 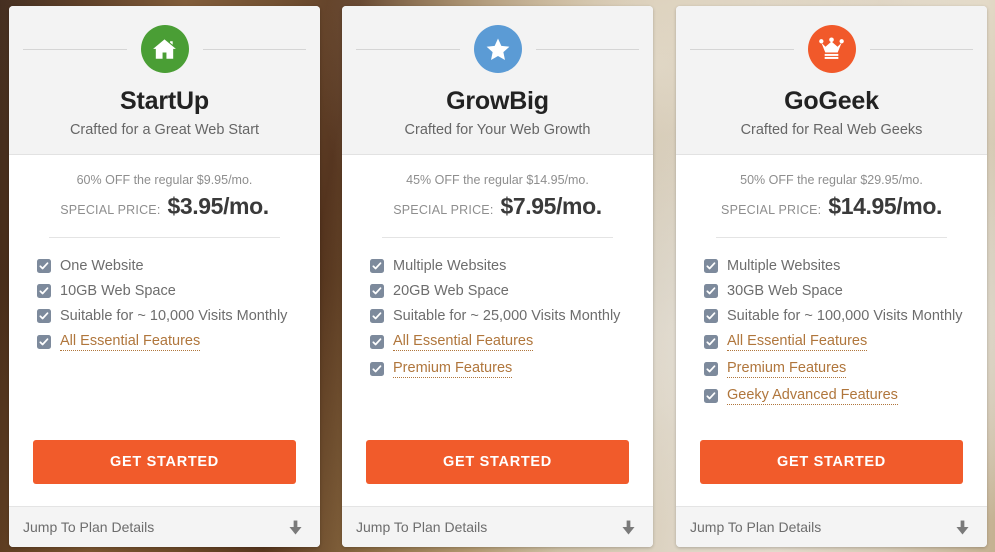 I want to click on plan-tagline: Crafted for Real Web Geeks, so click(x=831, y=130).